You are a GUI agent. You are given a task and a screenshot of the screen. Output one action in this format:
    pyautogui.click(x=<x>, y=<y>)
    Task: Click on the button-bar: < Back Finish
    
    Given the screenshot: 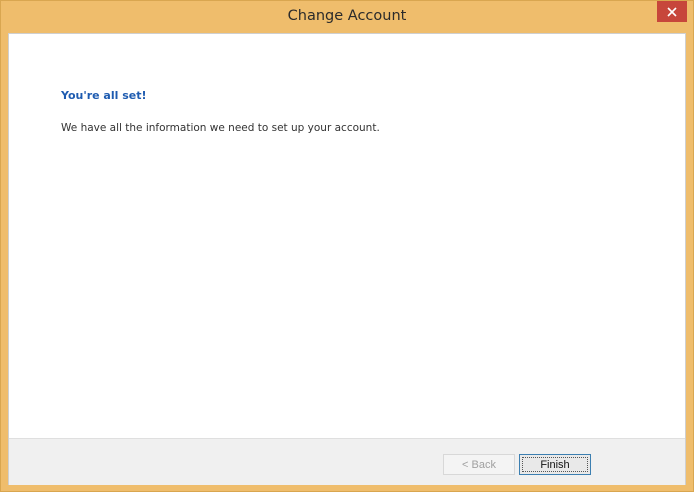 What is the action you would take?
    pyautogui.click(x=347, y=461)
    